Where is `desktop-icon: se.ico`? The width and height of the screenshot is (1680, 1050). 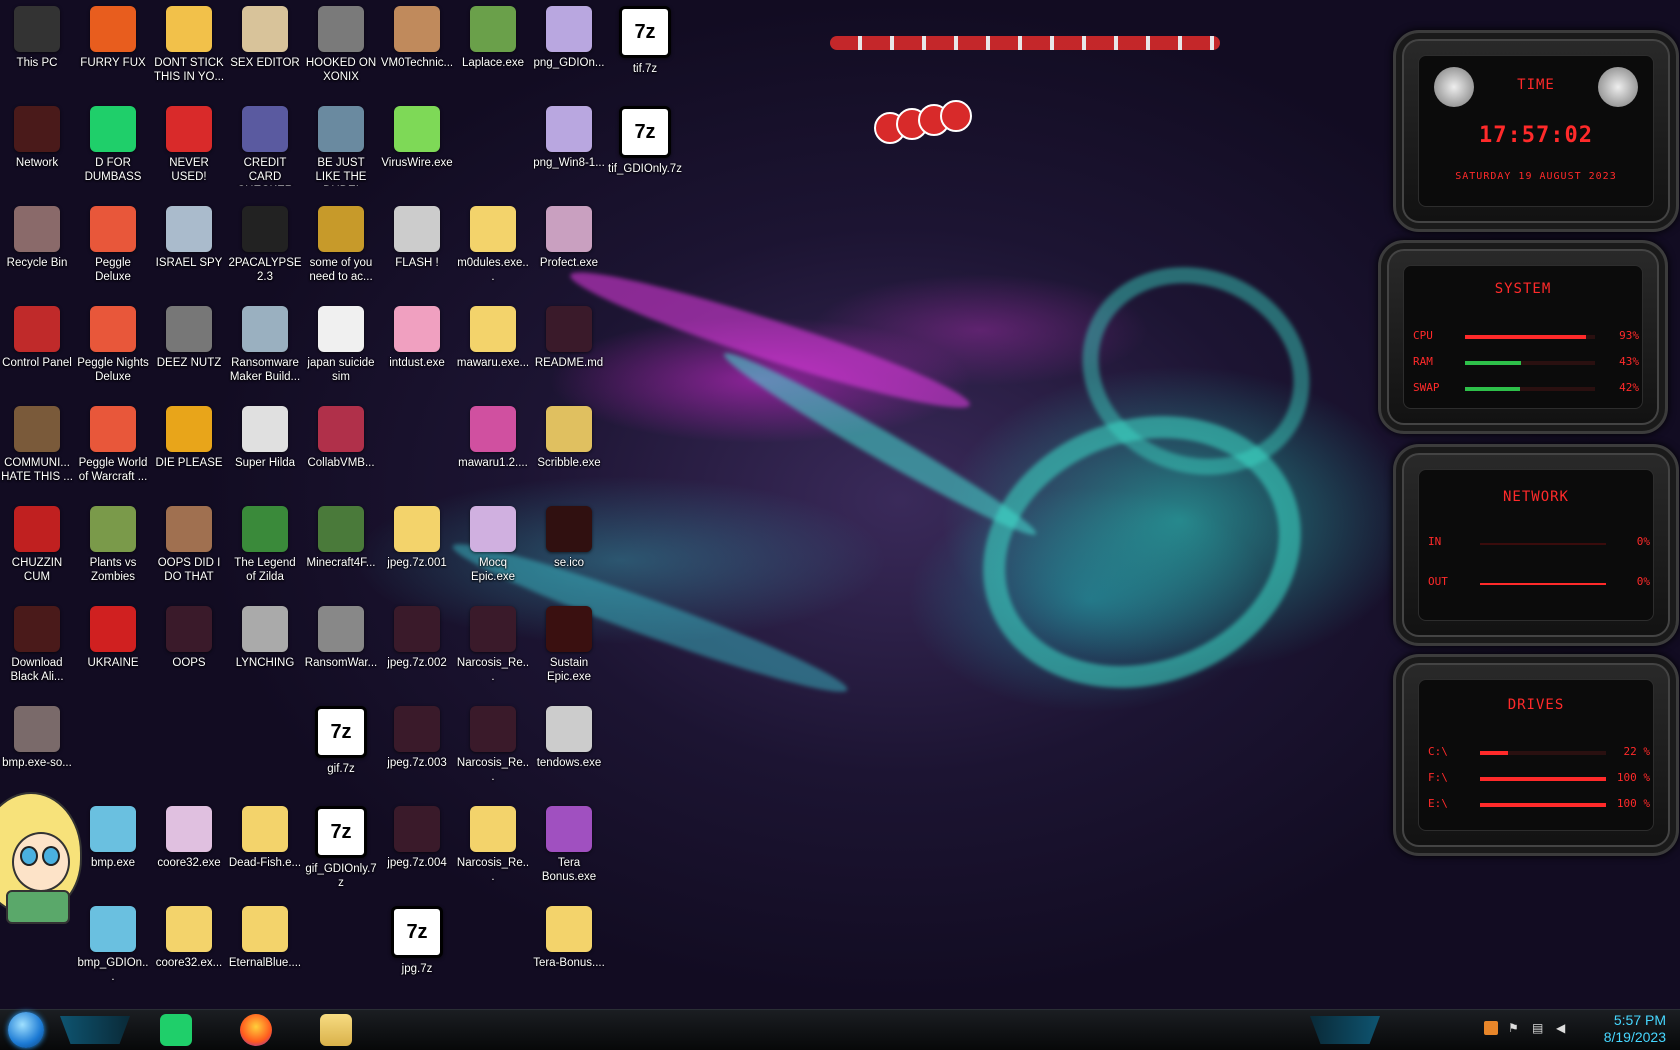
desktop-icon: se.ico is located at coordinates (569, 554).